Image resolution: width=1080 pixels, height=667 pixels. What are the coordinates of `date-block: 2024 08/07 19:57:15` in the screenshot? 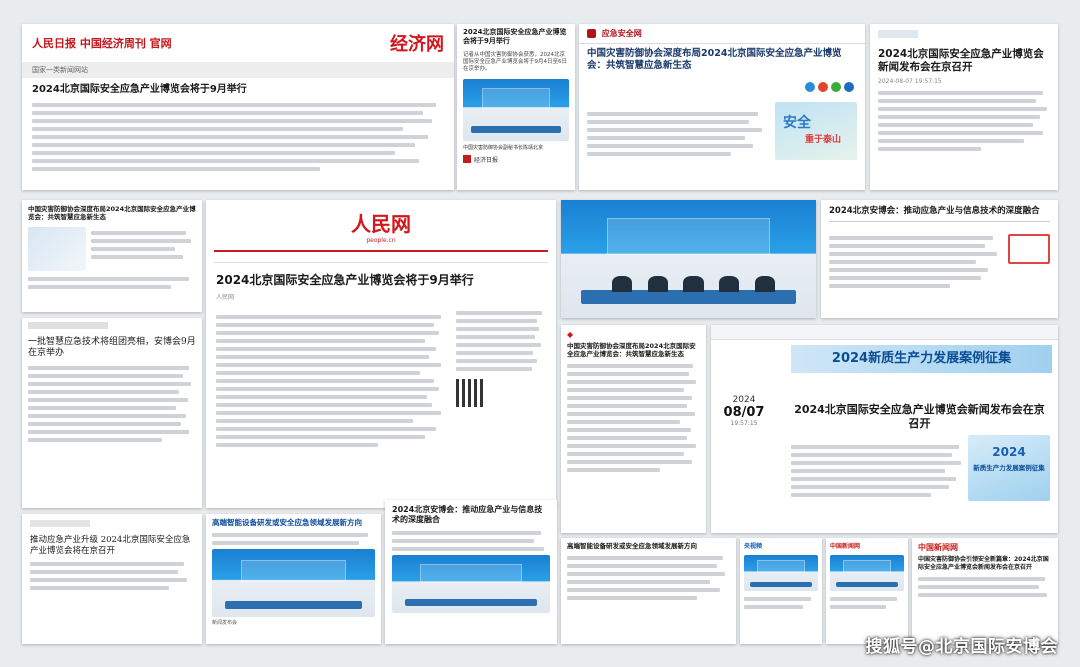 It's located at (744, 411).